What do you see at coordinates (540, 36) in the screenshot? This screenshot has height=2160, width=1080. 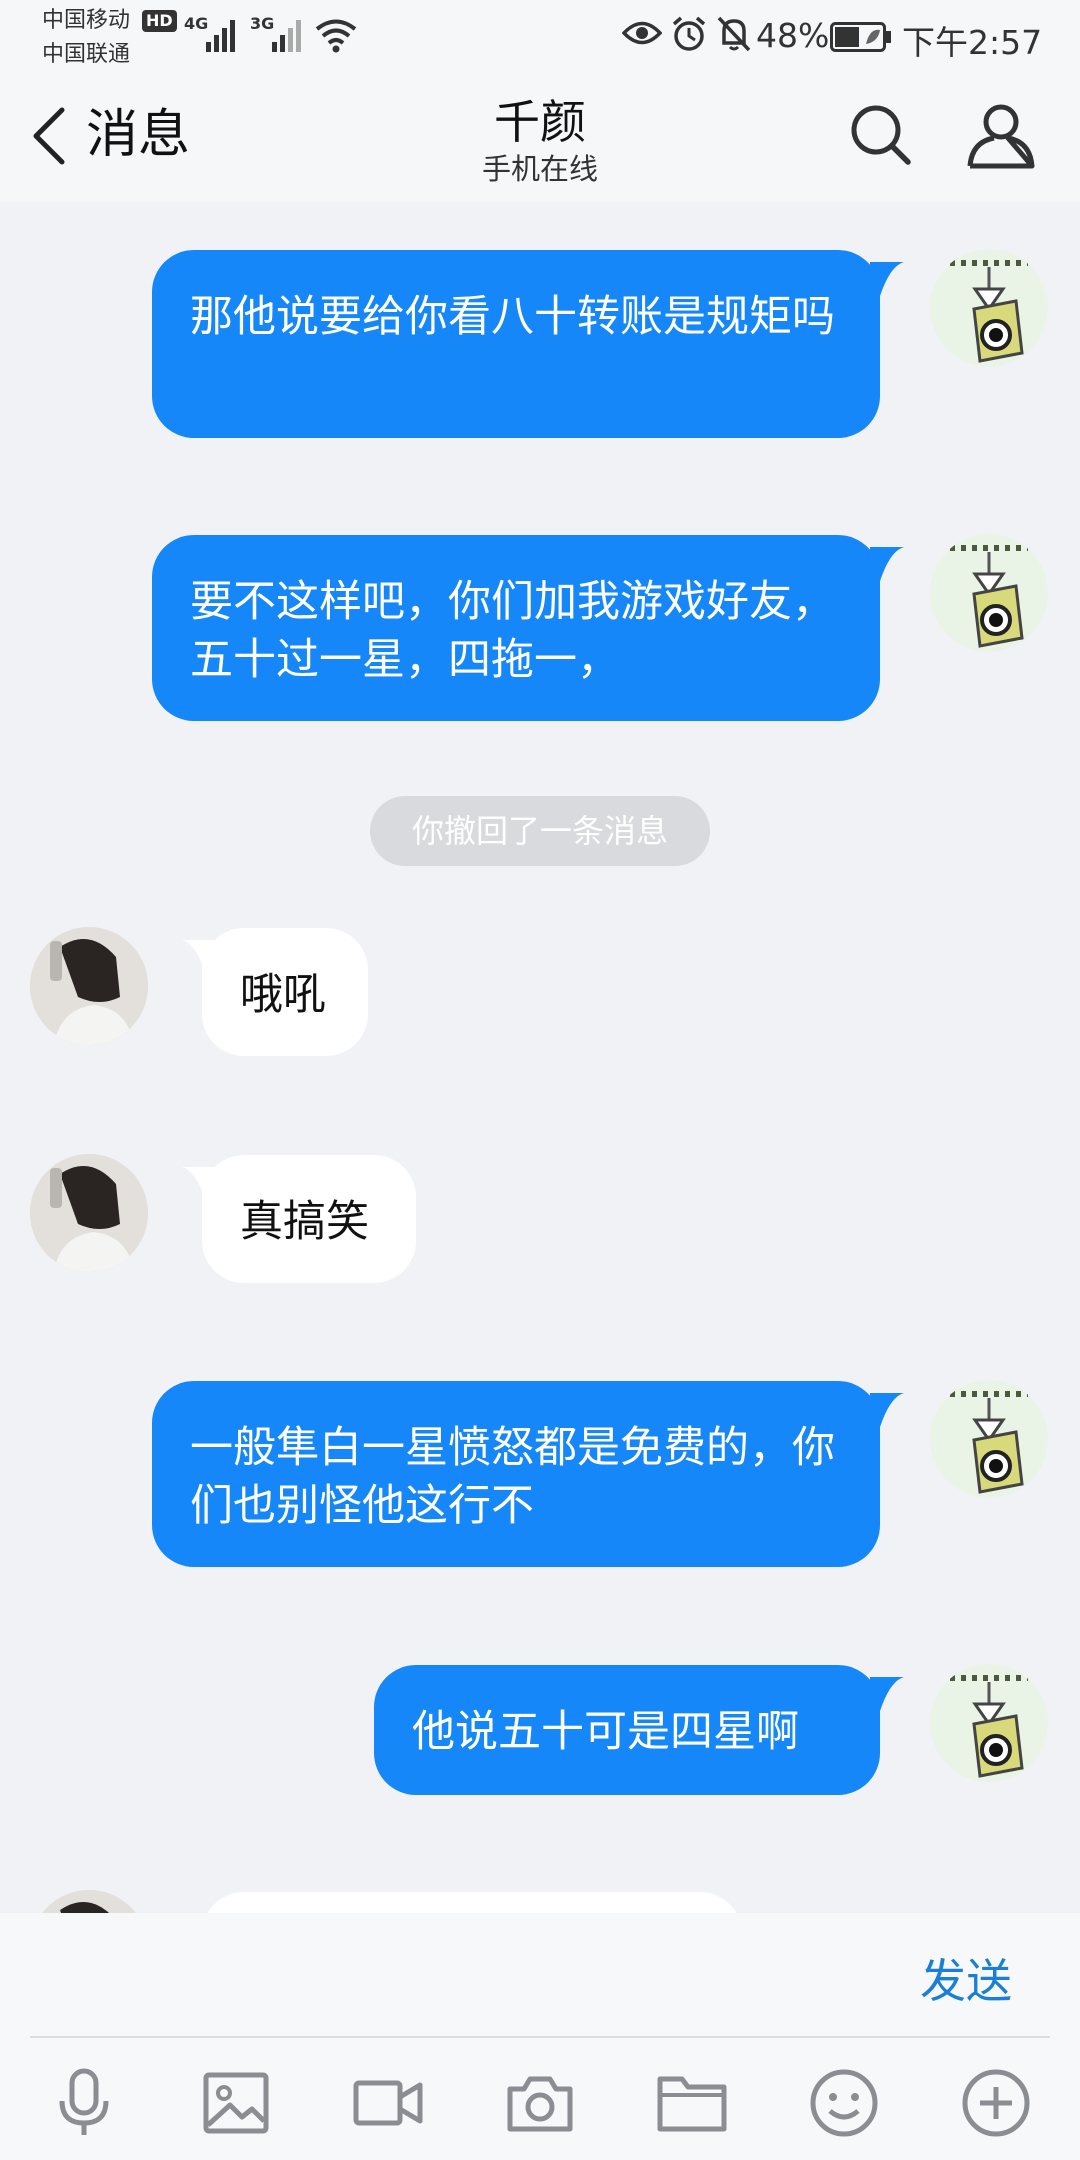 I see `status-bar: 中国移动 中国联通 HD 4G 3G 48% 下午2:57` at bounding box center [540, 36].